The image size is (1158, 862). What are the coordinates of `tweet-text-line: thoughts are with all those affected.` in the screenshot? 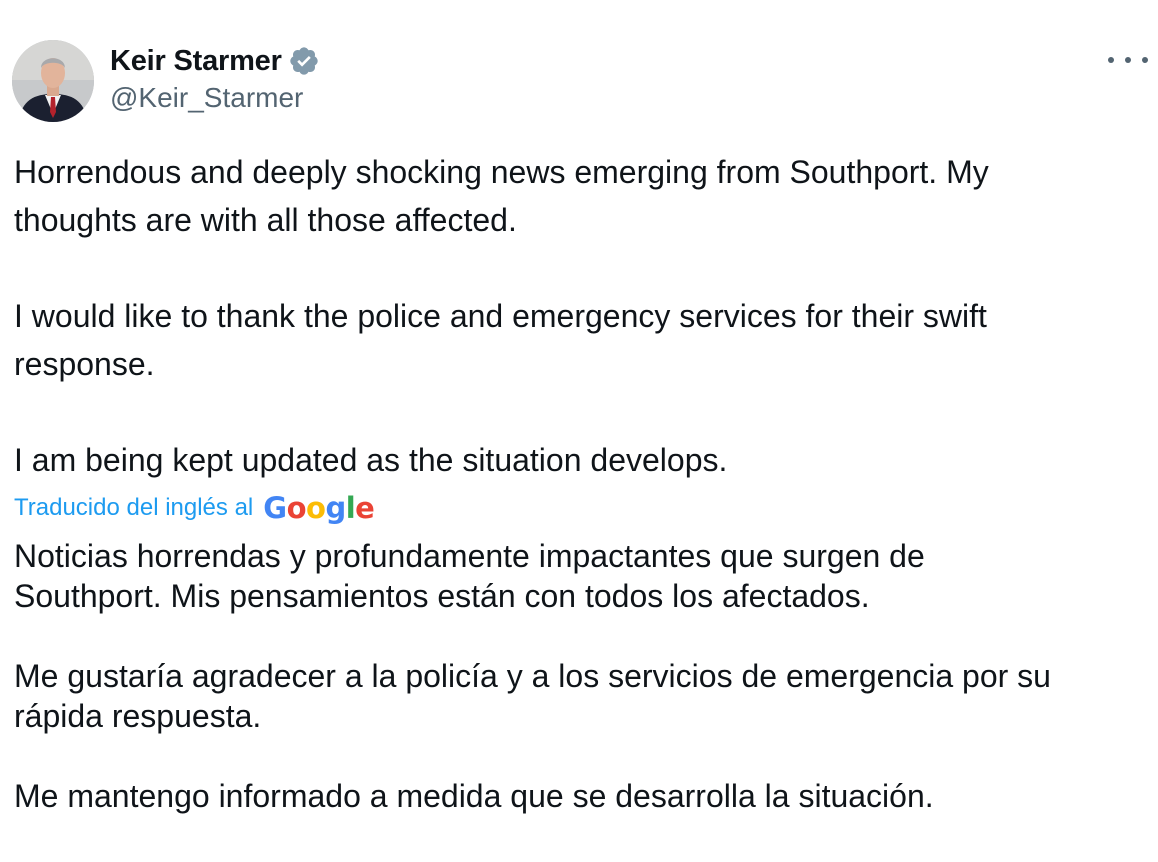 It's located at (265, 220).